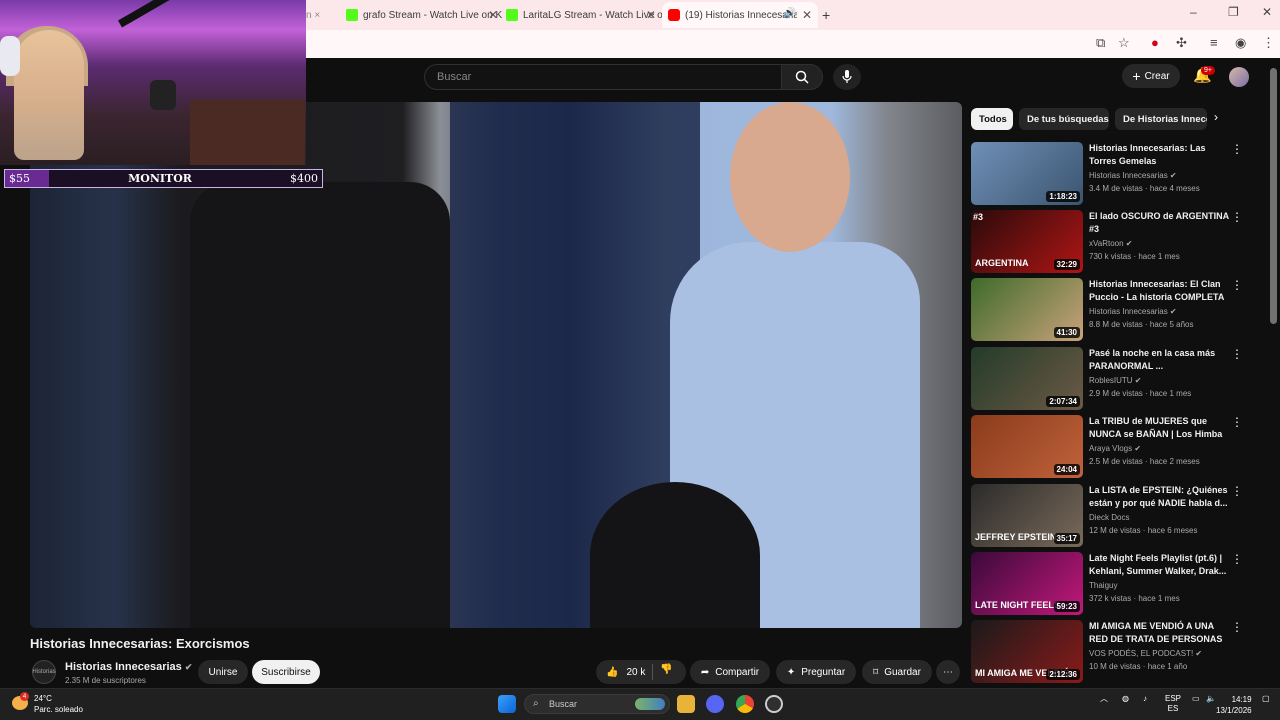 The height and width of the screenshot is (720, 1280). What do you see at coordinates (1027, 651) in the screenshot?
I see `video-thumbnail: MI AMIGA ME VENDIÓ 2:12:36` at bounding box center [1027, 651].